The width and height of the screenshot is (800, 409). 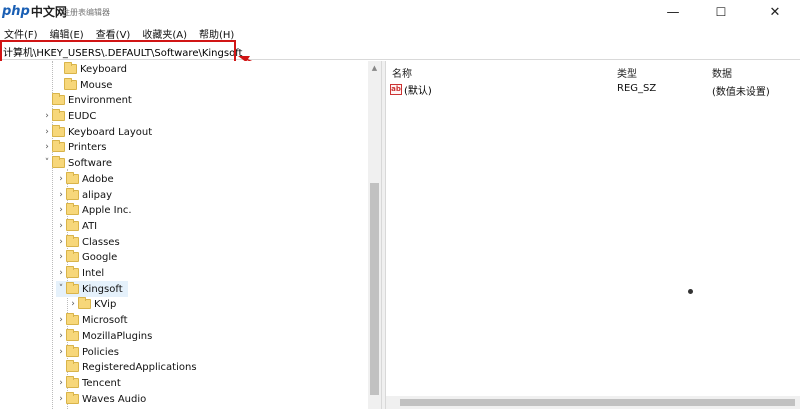 What do you see at coordinates (690, 291) in the screenshot?
I see `cursor-dot` at bounding box center [690, 291].